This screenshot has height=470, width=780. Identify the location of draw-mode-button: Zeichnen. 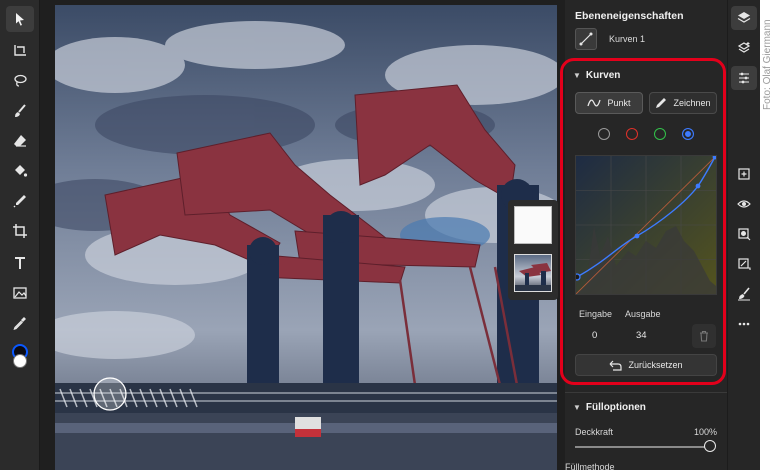
(683, 103).